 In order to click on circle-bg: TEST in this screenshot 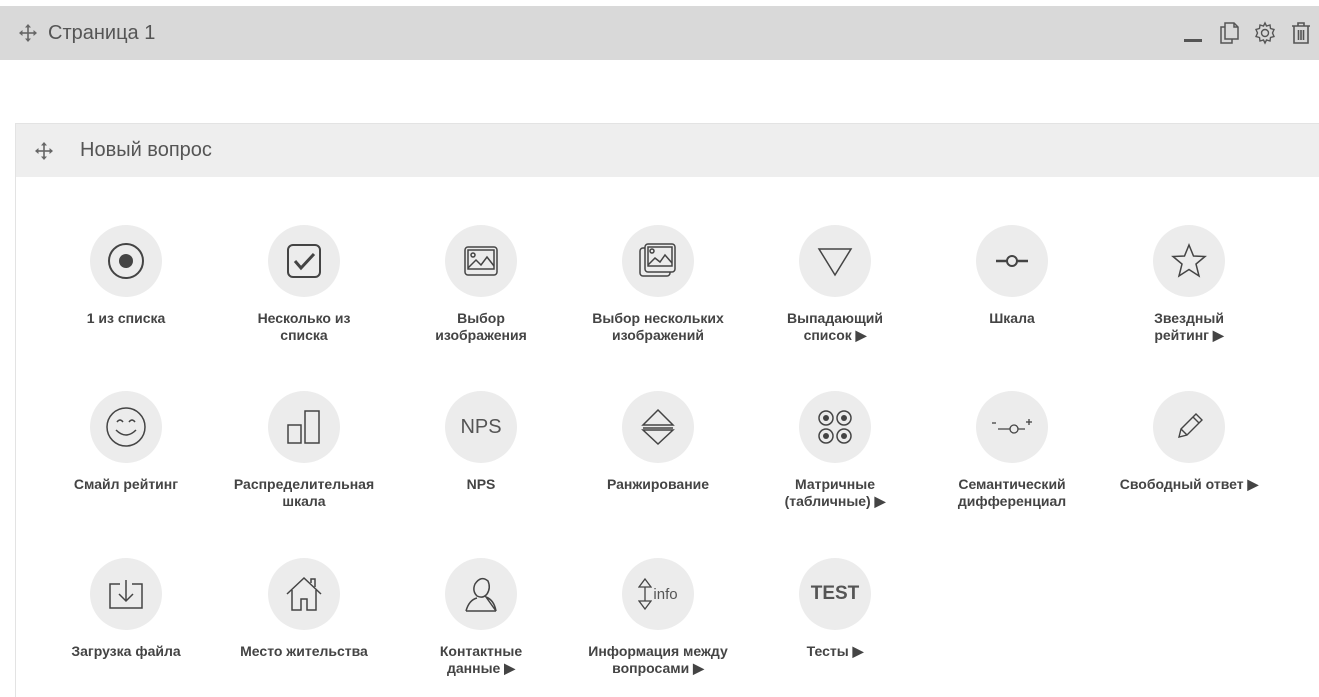, I will do `click(835, 594)`.